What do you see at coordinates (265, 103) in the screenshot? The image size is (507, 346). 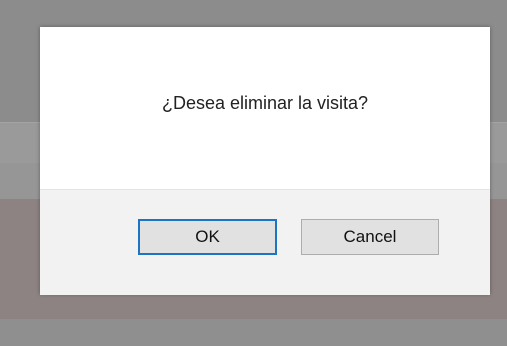 I see `dialog-message: ¿Desea eliminar la visita?` at bounding box center [265, 103].